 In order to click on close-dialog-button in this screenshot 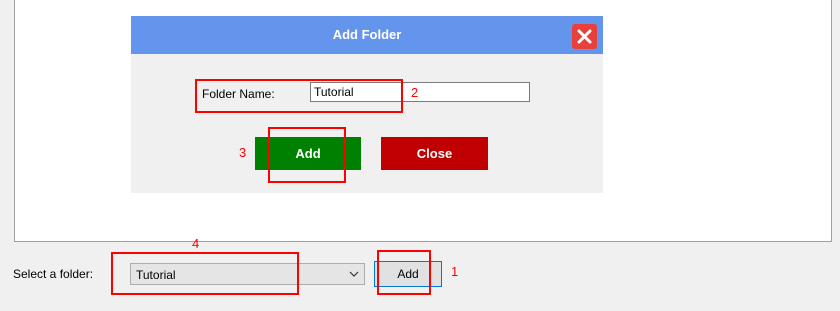, I will do `click(584, 36)`.